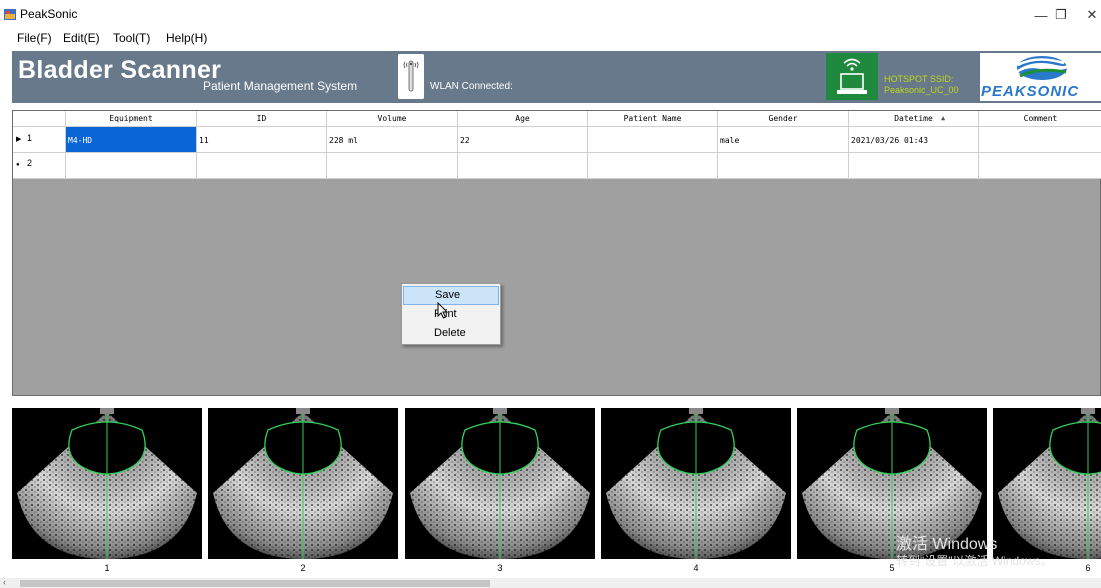 This screenshot has height=588, width=1101. What do you see at coordinates (1088, 568) in the screenshot?
I see `thumbnail-label: 6` at bounding box center [1088, 568].